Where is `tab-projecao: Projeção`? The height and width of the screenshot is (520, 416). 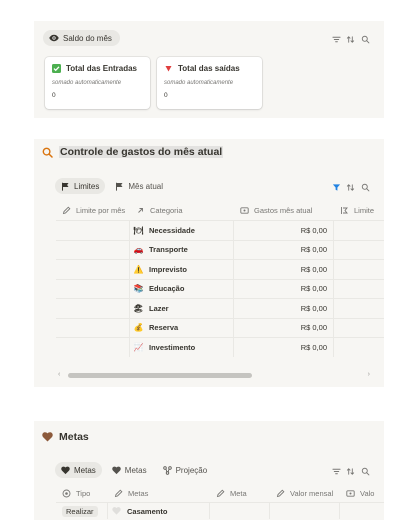 tab-projecao: Projeção is located at coordinates (185, 470).